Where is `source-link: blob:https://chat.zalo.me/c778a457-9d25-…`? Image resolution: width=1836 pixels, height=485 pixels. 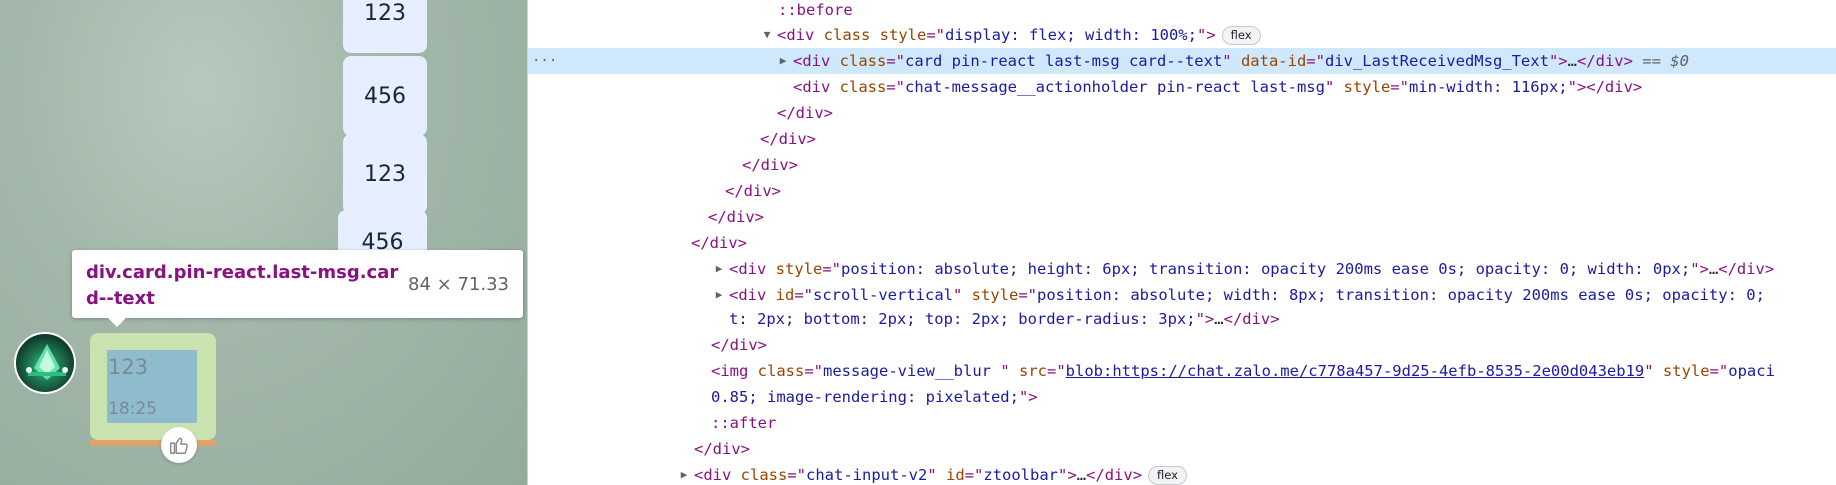 source-link: blob:https://chat.zalo.me/c778a457-9d25-… is located at coordinates (1355, 371).